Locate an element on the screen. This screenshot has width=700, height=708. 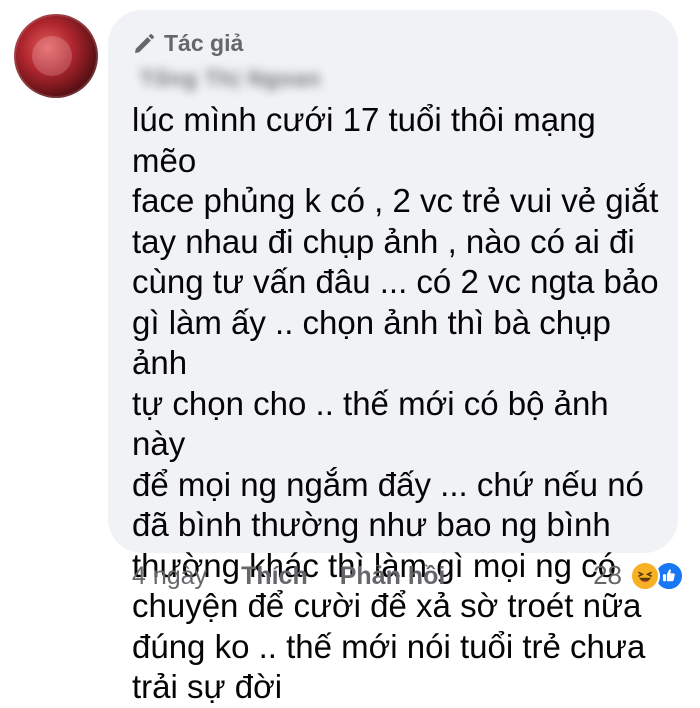
author-name: Tống Thị Ngoan is located at coordinates (230, 79).